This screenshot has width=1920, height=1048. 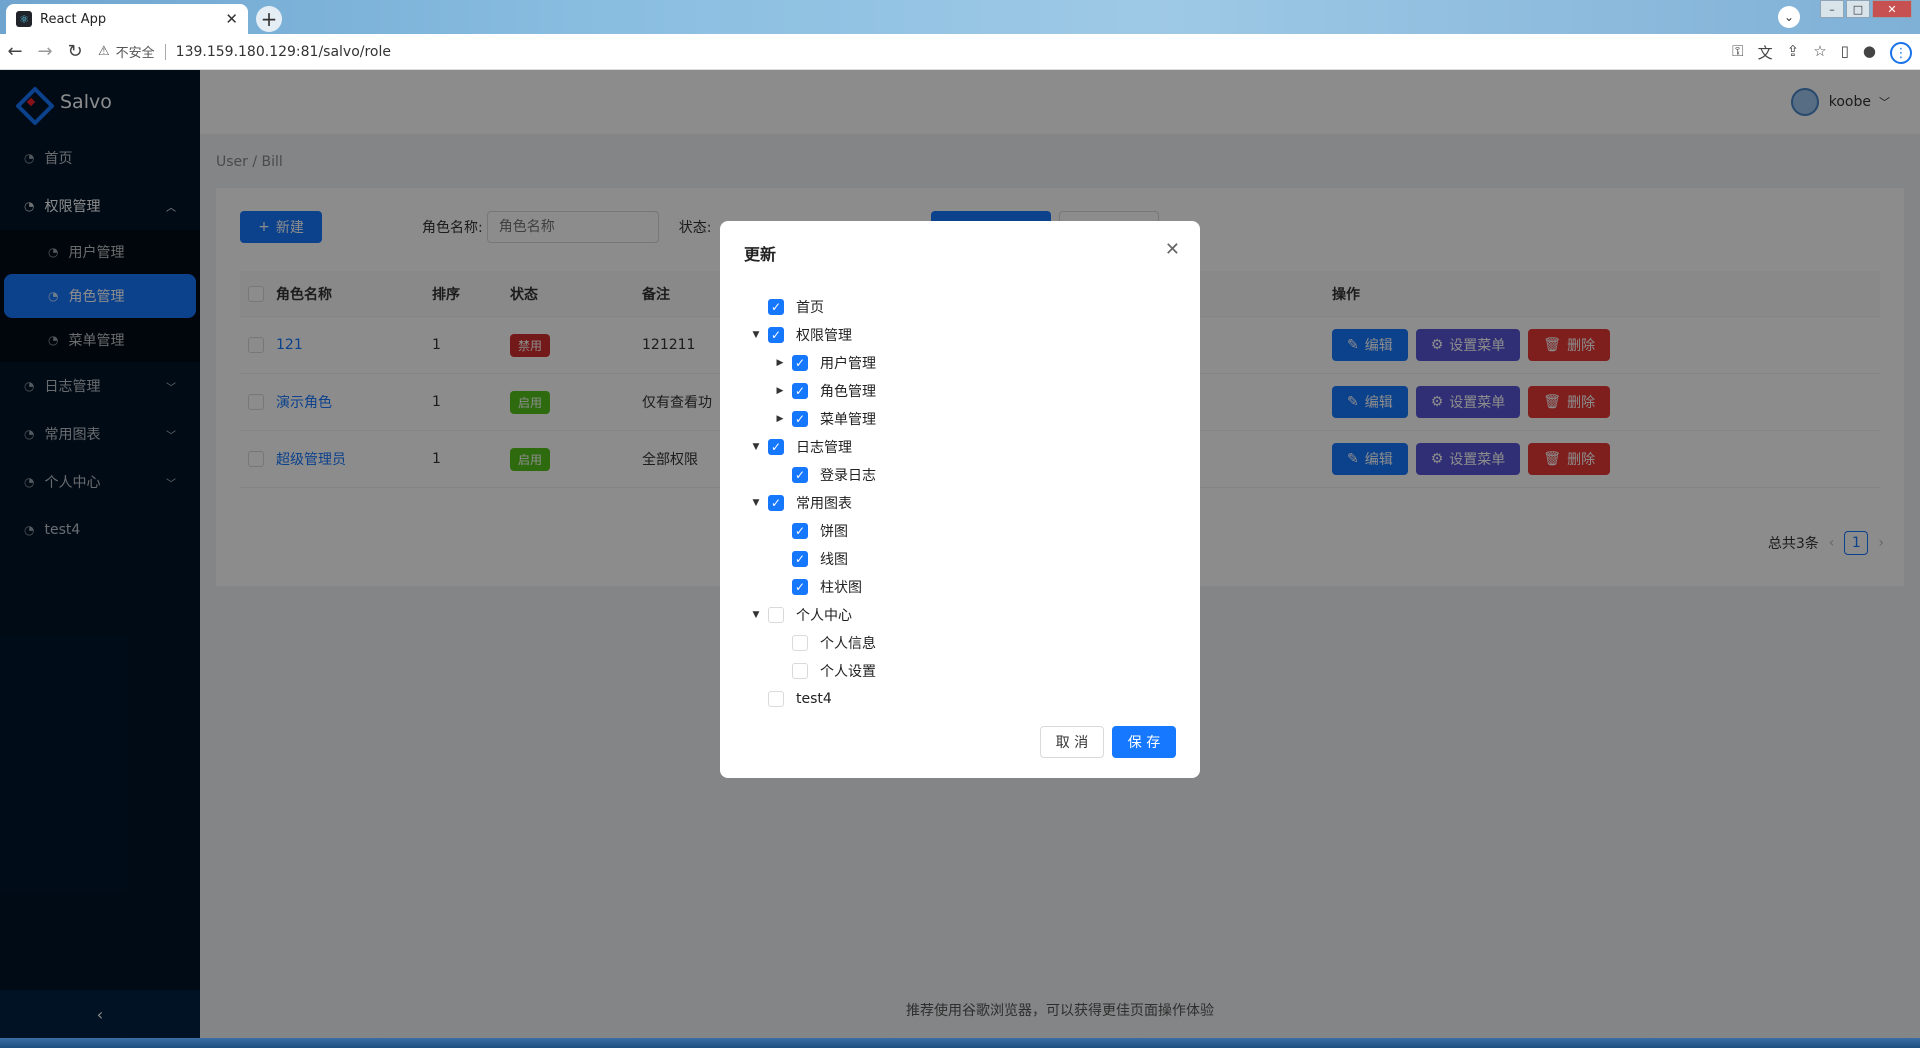 I want to click on cancel-button: 取 消, so click(x=1072, y=742).